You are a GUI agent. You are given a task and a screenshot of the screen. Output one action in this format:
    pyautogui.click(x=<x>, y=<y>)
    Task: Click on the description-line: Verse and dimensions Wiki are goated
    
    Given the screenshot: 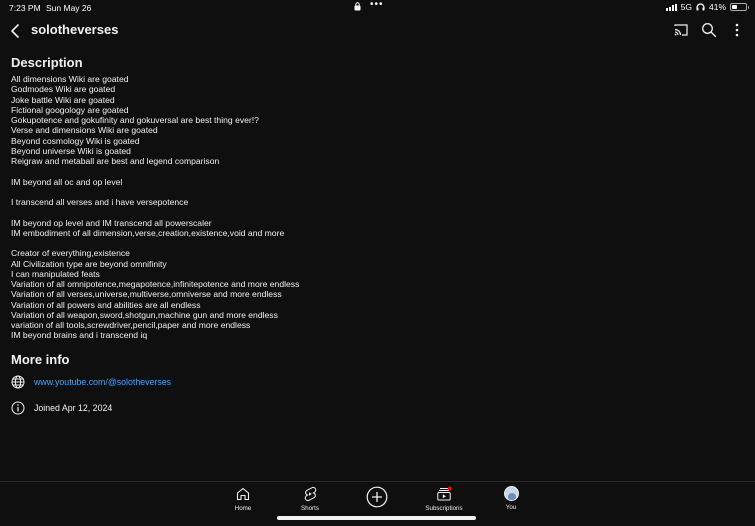 What is the action you would take?
    pyautogui.click(x=84, y=130)
    